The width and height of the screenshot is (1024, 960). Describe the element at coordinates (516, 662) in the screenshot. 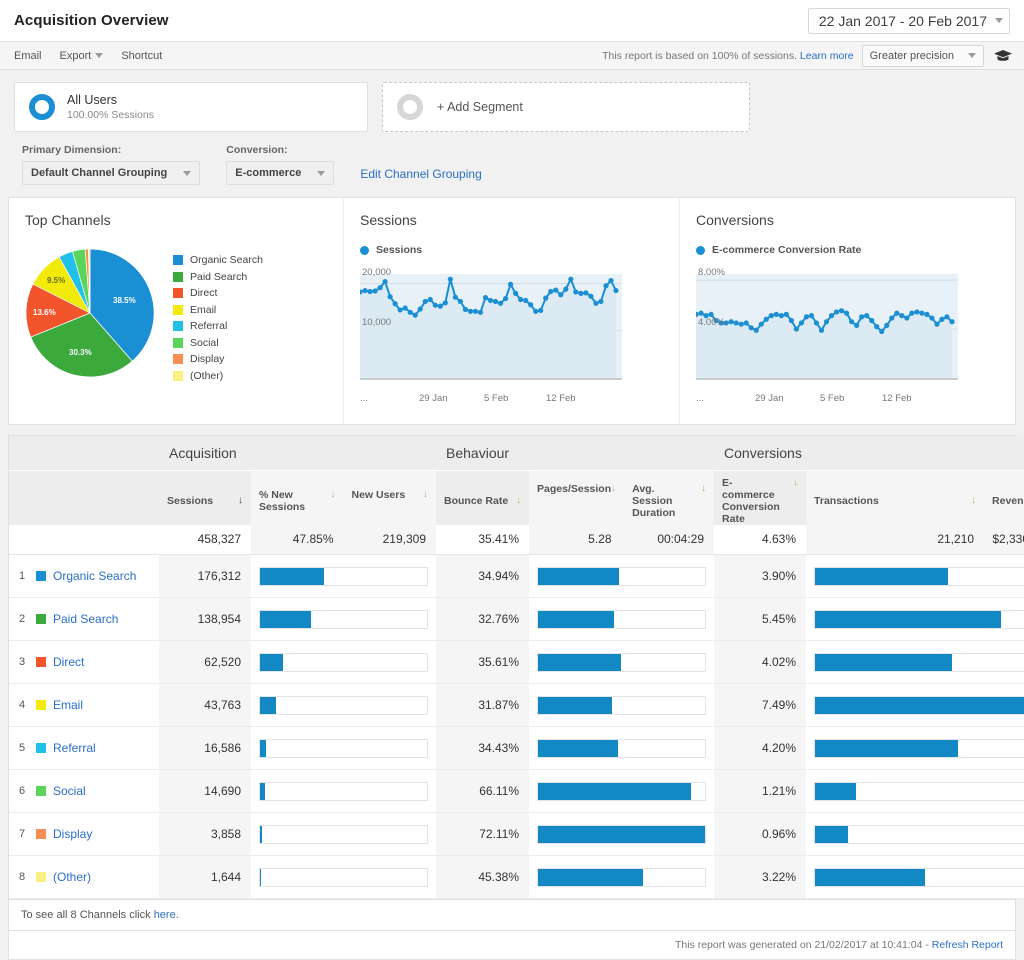

I see `table-row: 3 Direct 62,520 35.61% 4.02%` at that location.